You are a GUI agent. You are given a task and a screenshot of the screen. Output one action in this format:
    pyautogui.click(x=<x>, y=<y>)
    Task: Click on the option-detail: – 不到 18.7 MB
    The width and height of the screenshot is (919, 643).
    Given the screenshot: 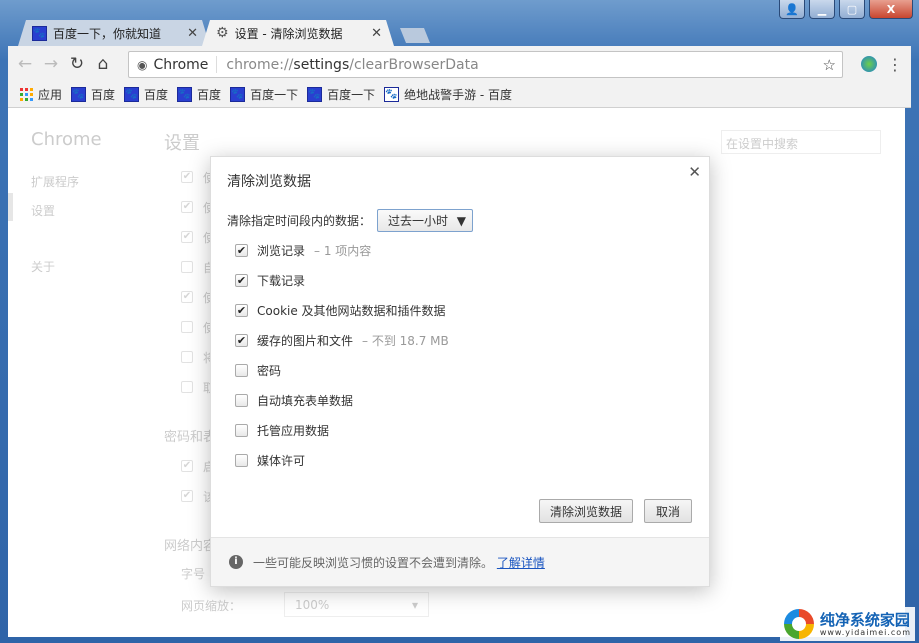 What is the action you would take?
    pyautogui.click(x=405, y=340)
    